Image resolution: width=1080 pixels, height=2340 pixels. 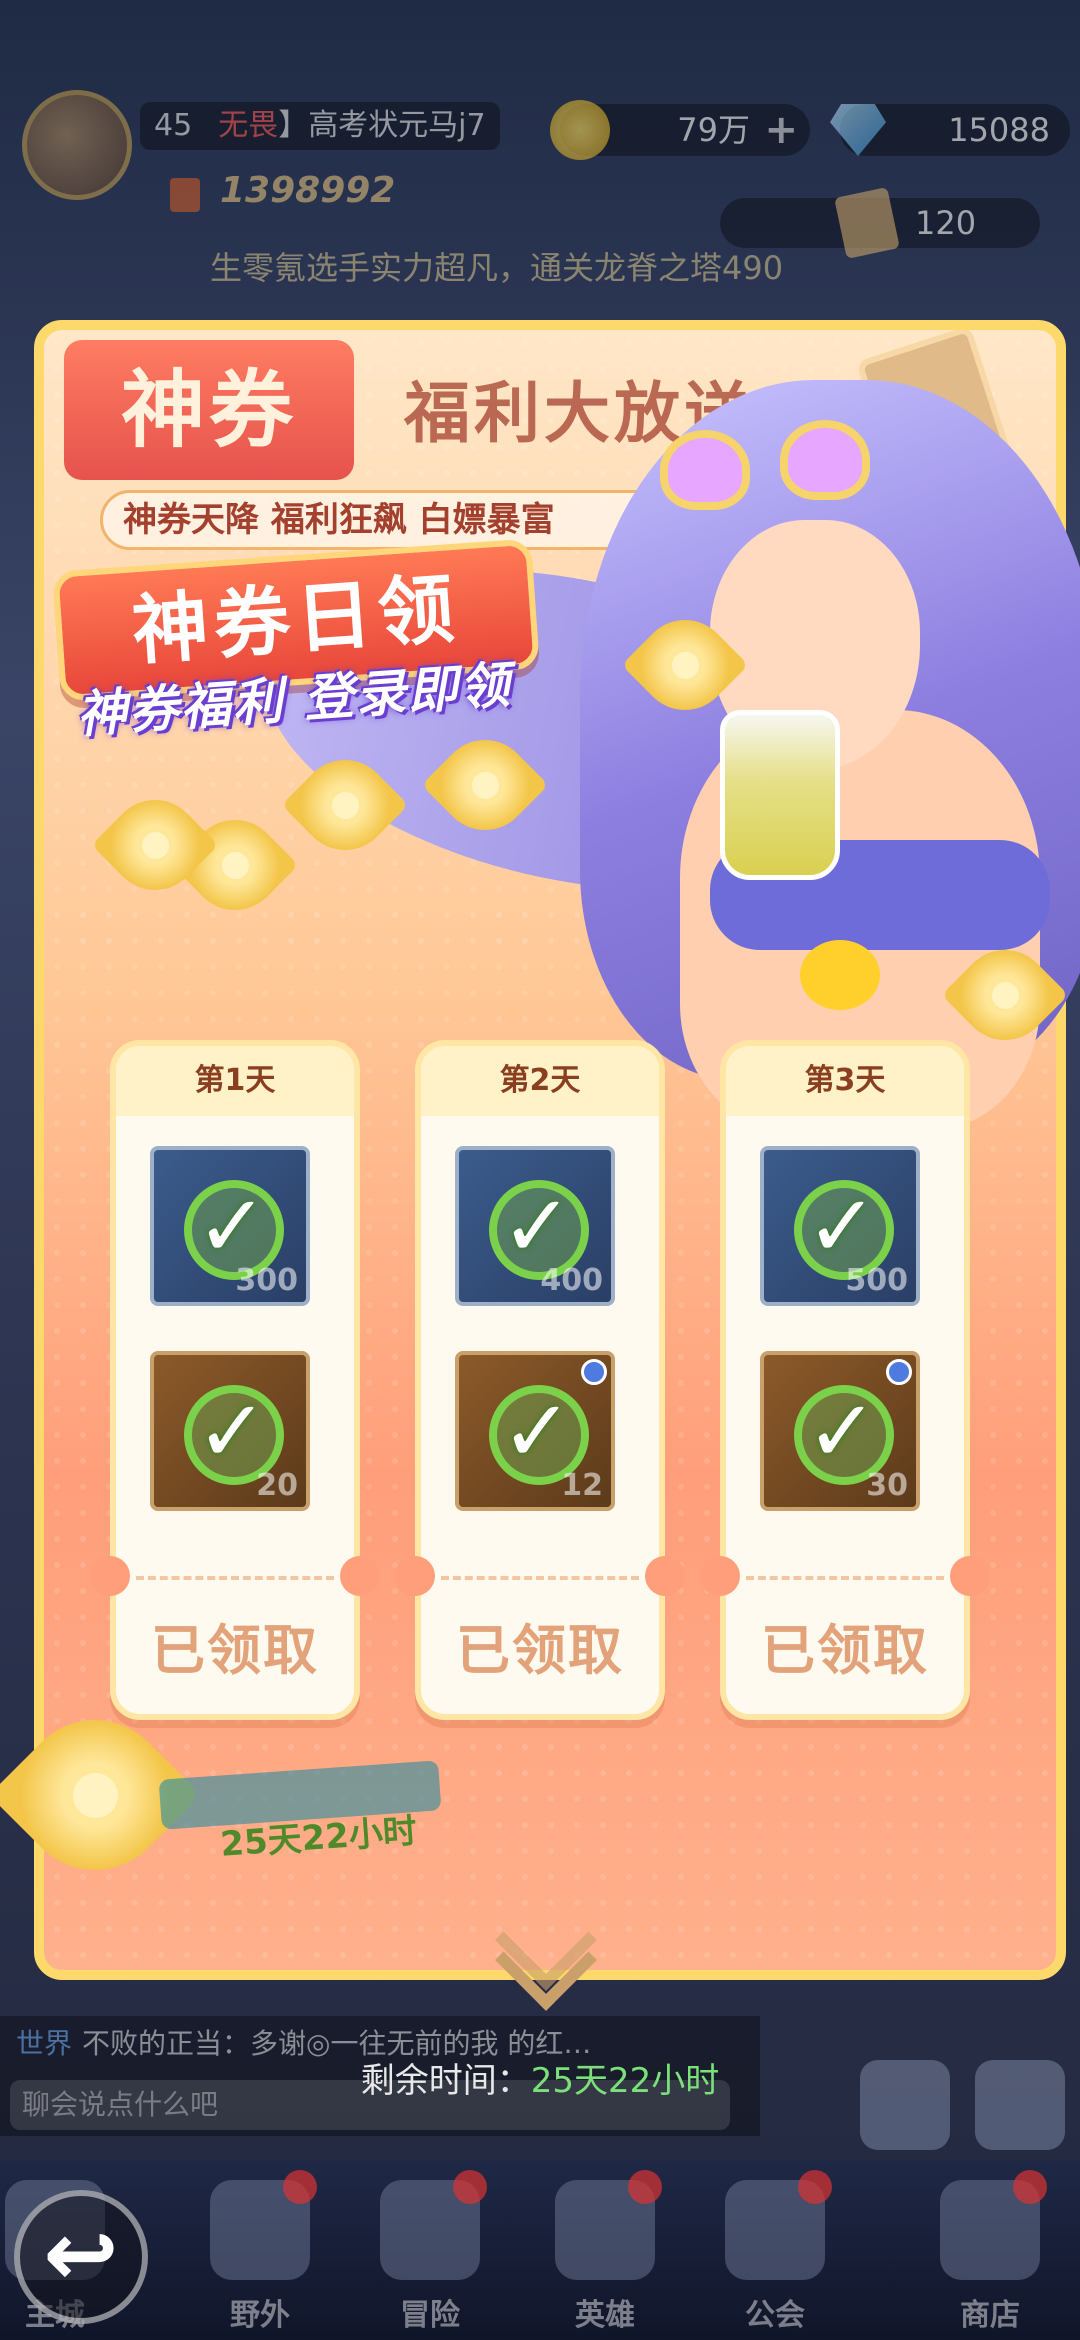 I want to click on gold-value: 79万, so click(x=713, y=130).